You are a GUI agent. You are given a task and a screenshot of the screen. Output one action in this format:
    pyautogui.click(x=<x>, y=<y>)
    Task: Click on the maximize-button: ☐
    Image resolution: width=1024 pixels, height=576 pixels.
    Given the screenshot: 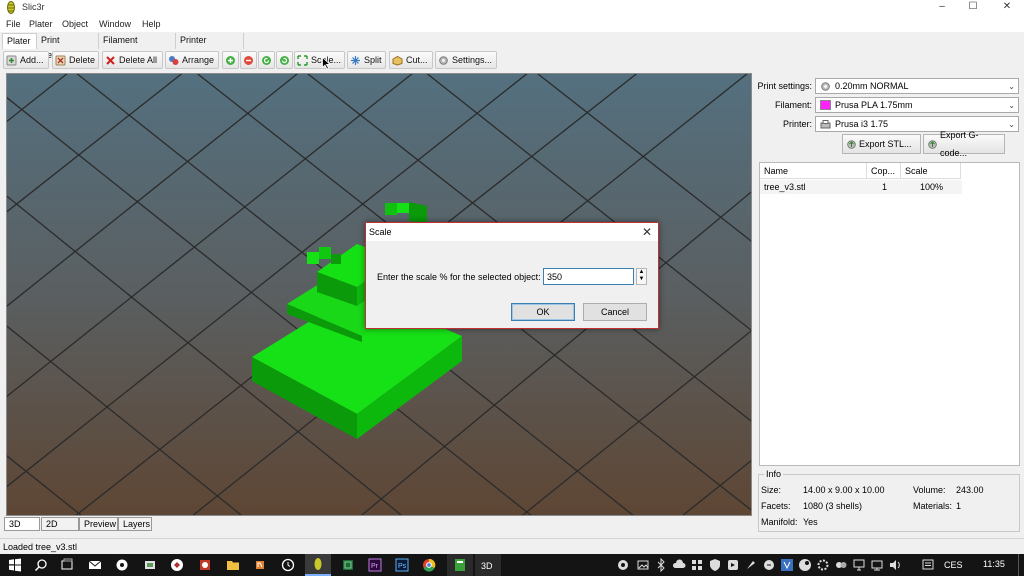 What is the action you would take?
    pyautogui.click(x=973, y=7)
    